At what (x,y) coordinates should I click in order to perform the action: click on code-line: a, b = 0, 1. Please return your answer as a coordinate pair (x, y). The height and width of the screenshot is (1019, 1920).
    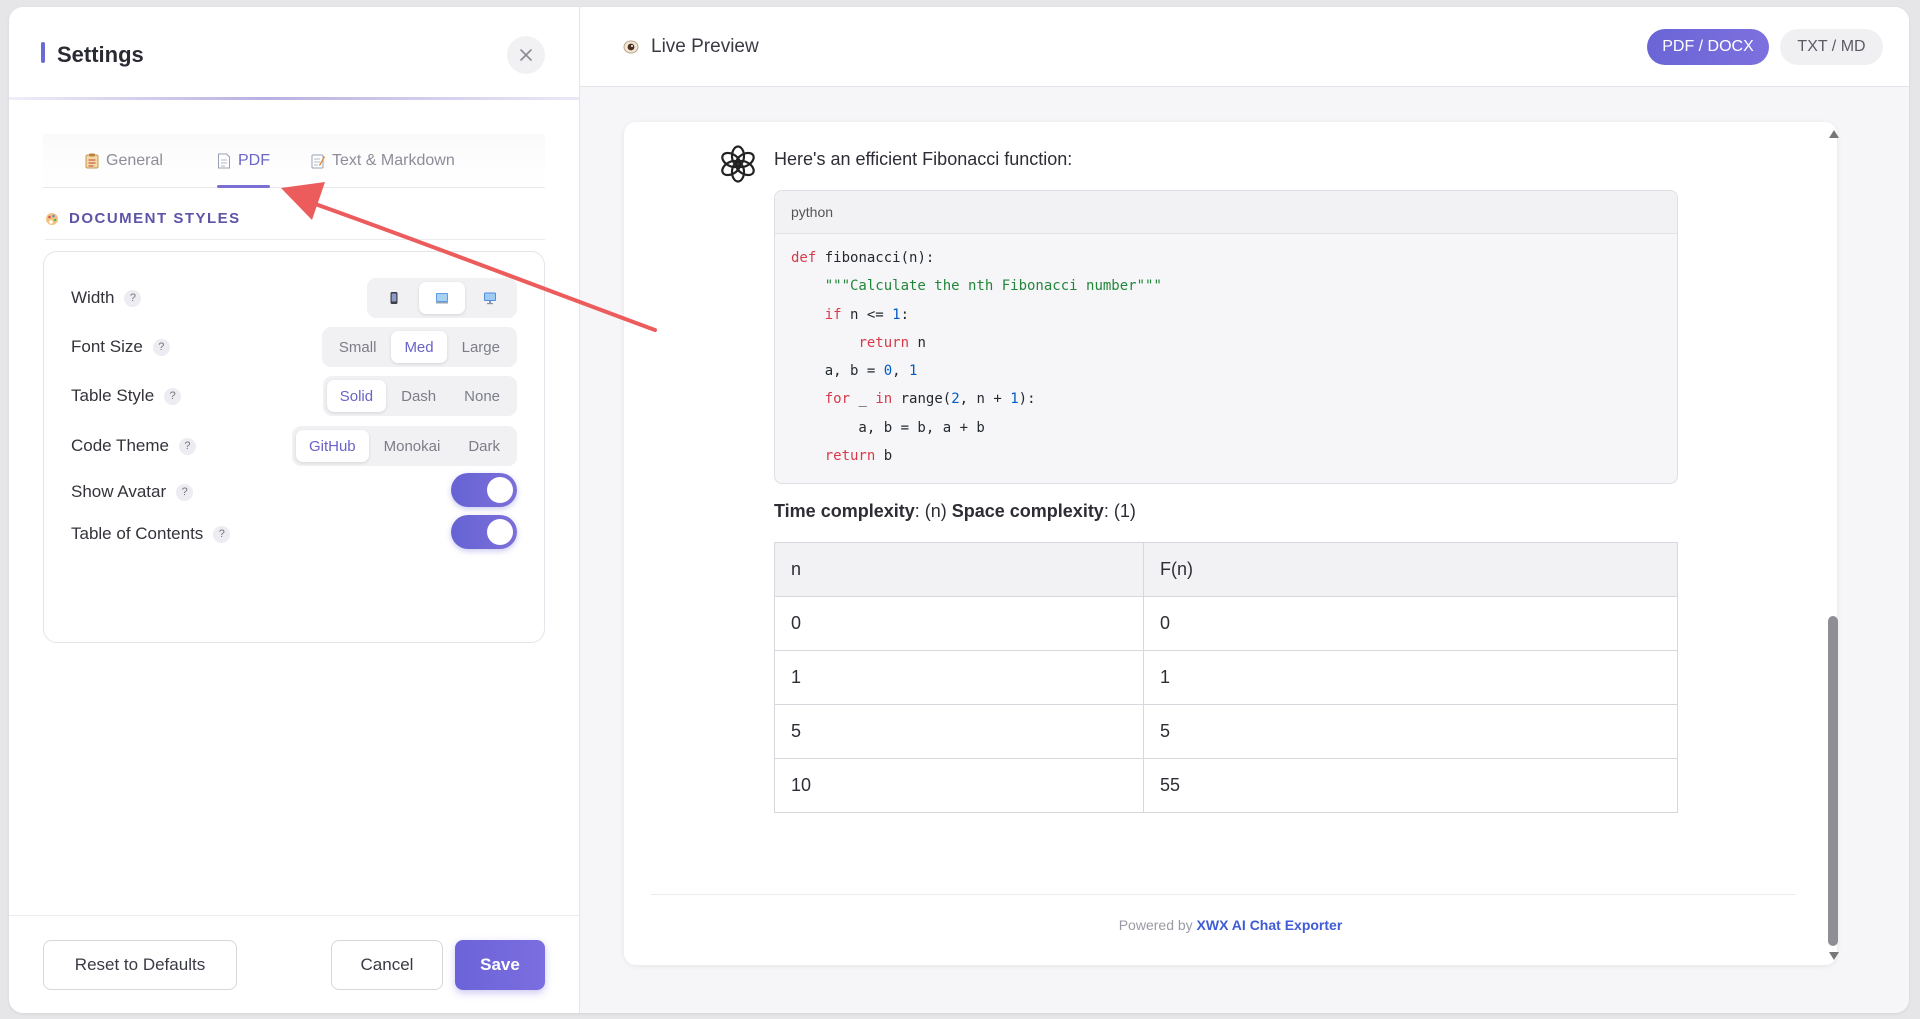
    Looking at the image, I should click on (854, 371).